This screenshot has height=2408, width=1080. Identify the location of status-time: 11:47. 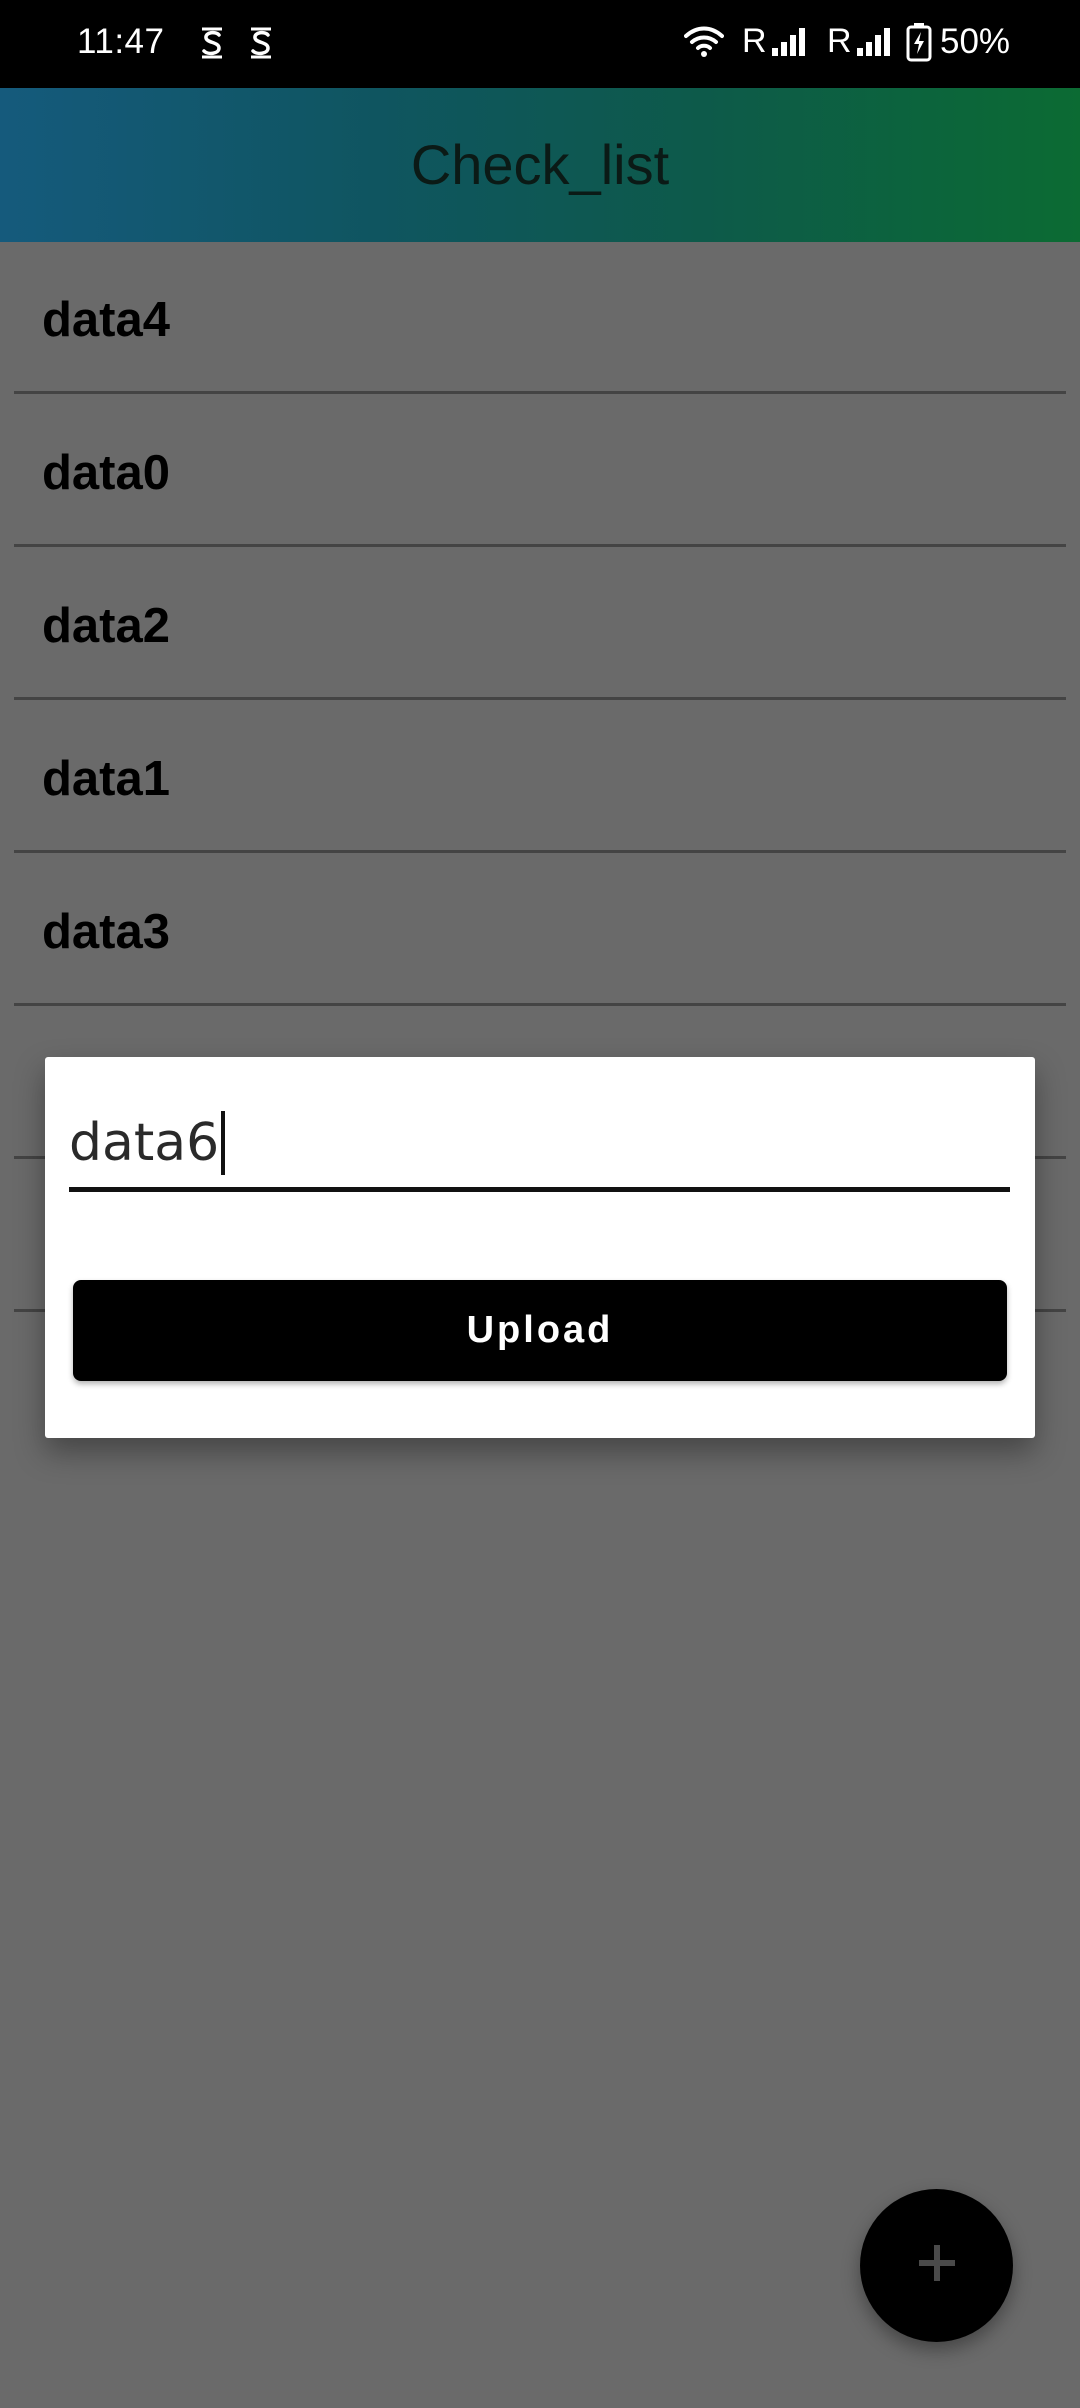
(121, 41).